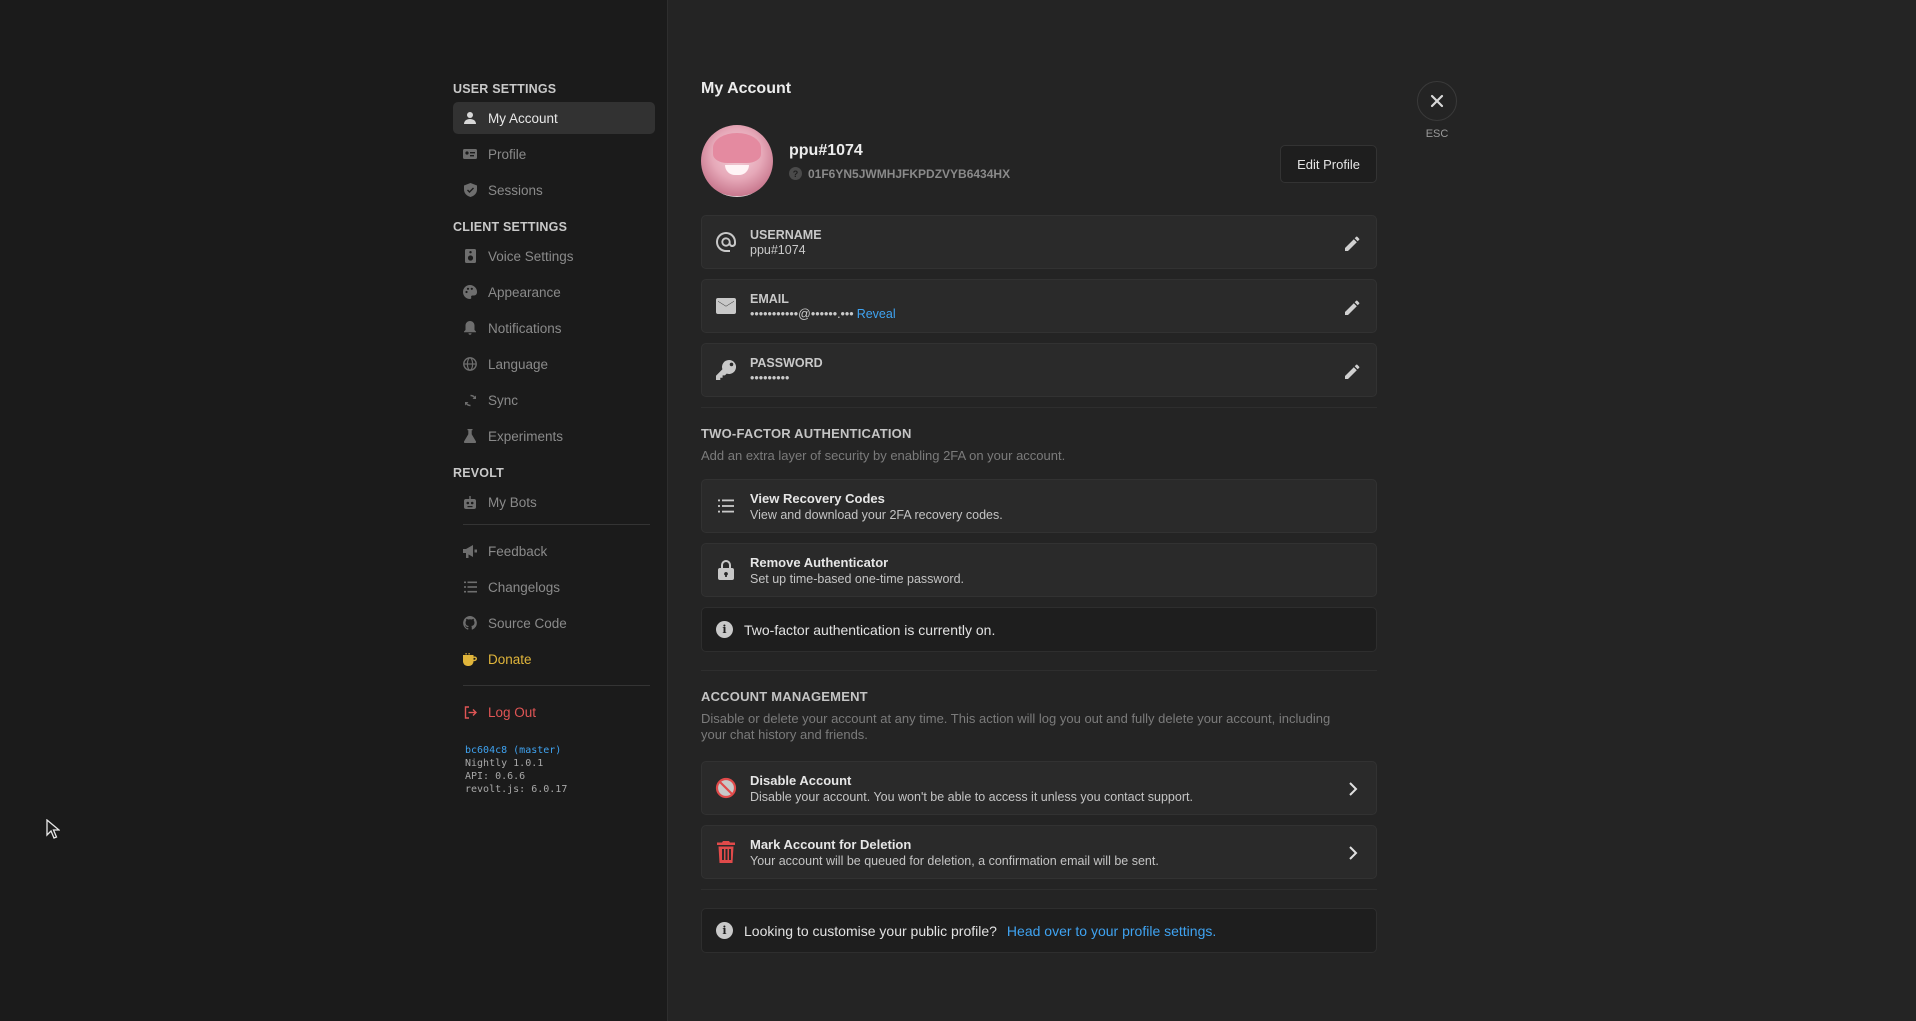 This screenshot has width=1916, height=1021. I want to click on edit-password-pencil-icon, so click(1352, 371).